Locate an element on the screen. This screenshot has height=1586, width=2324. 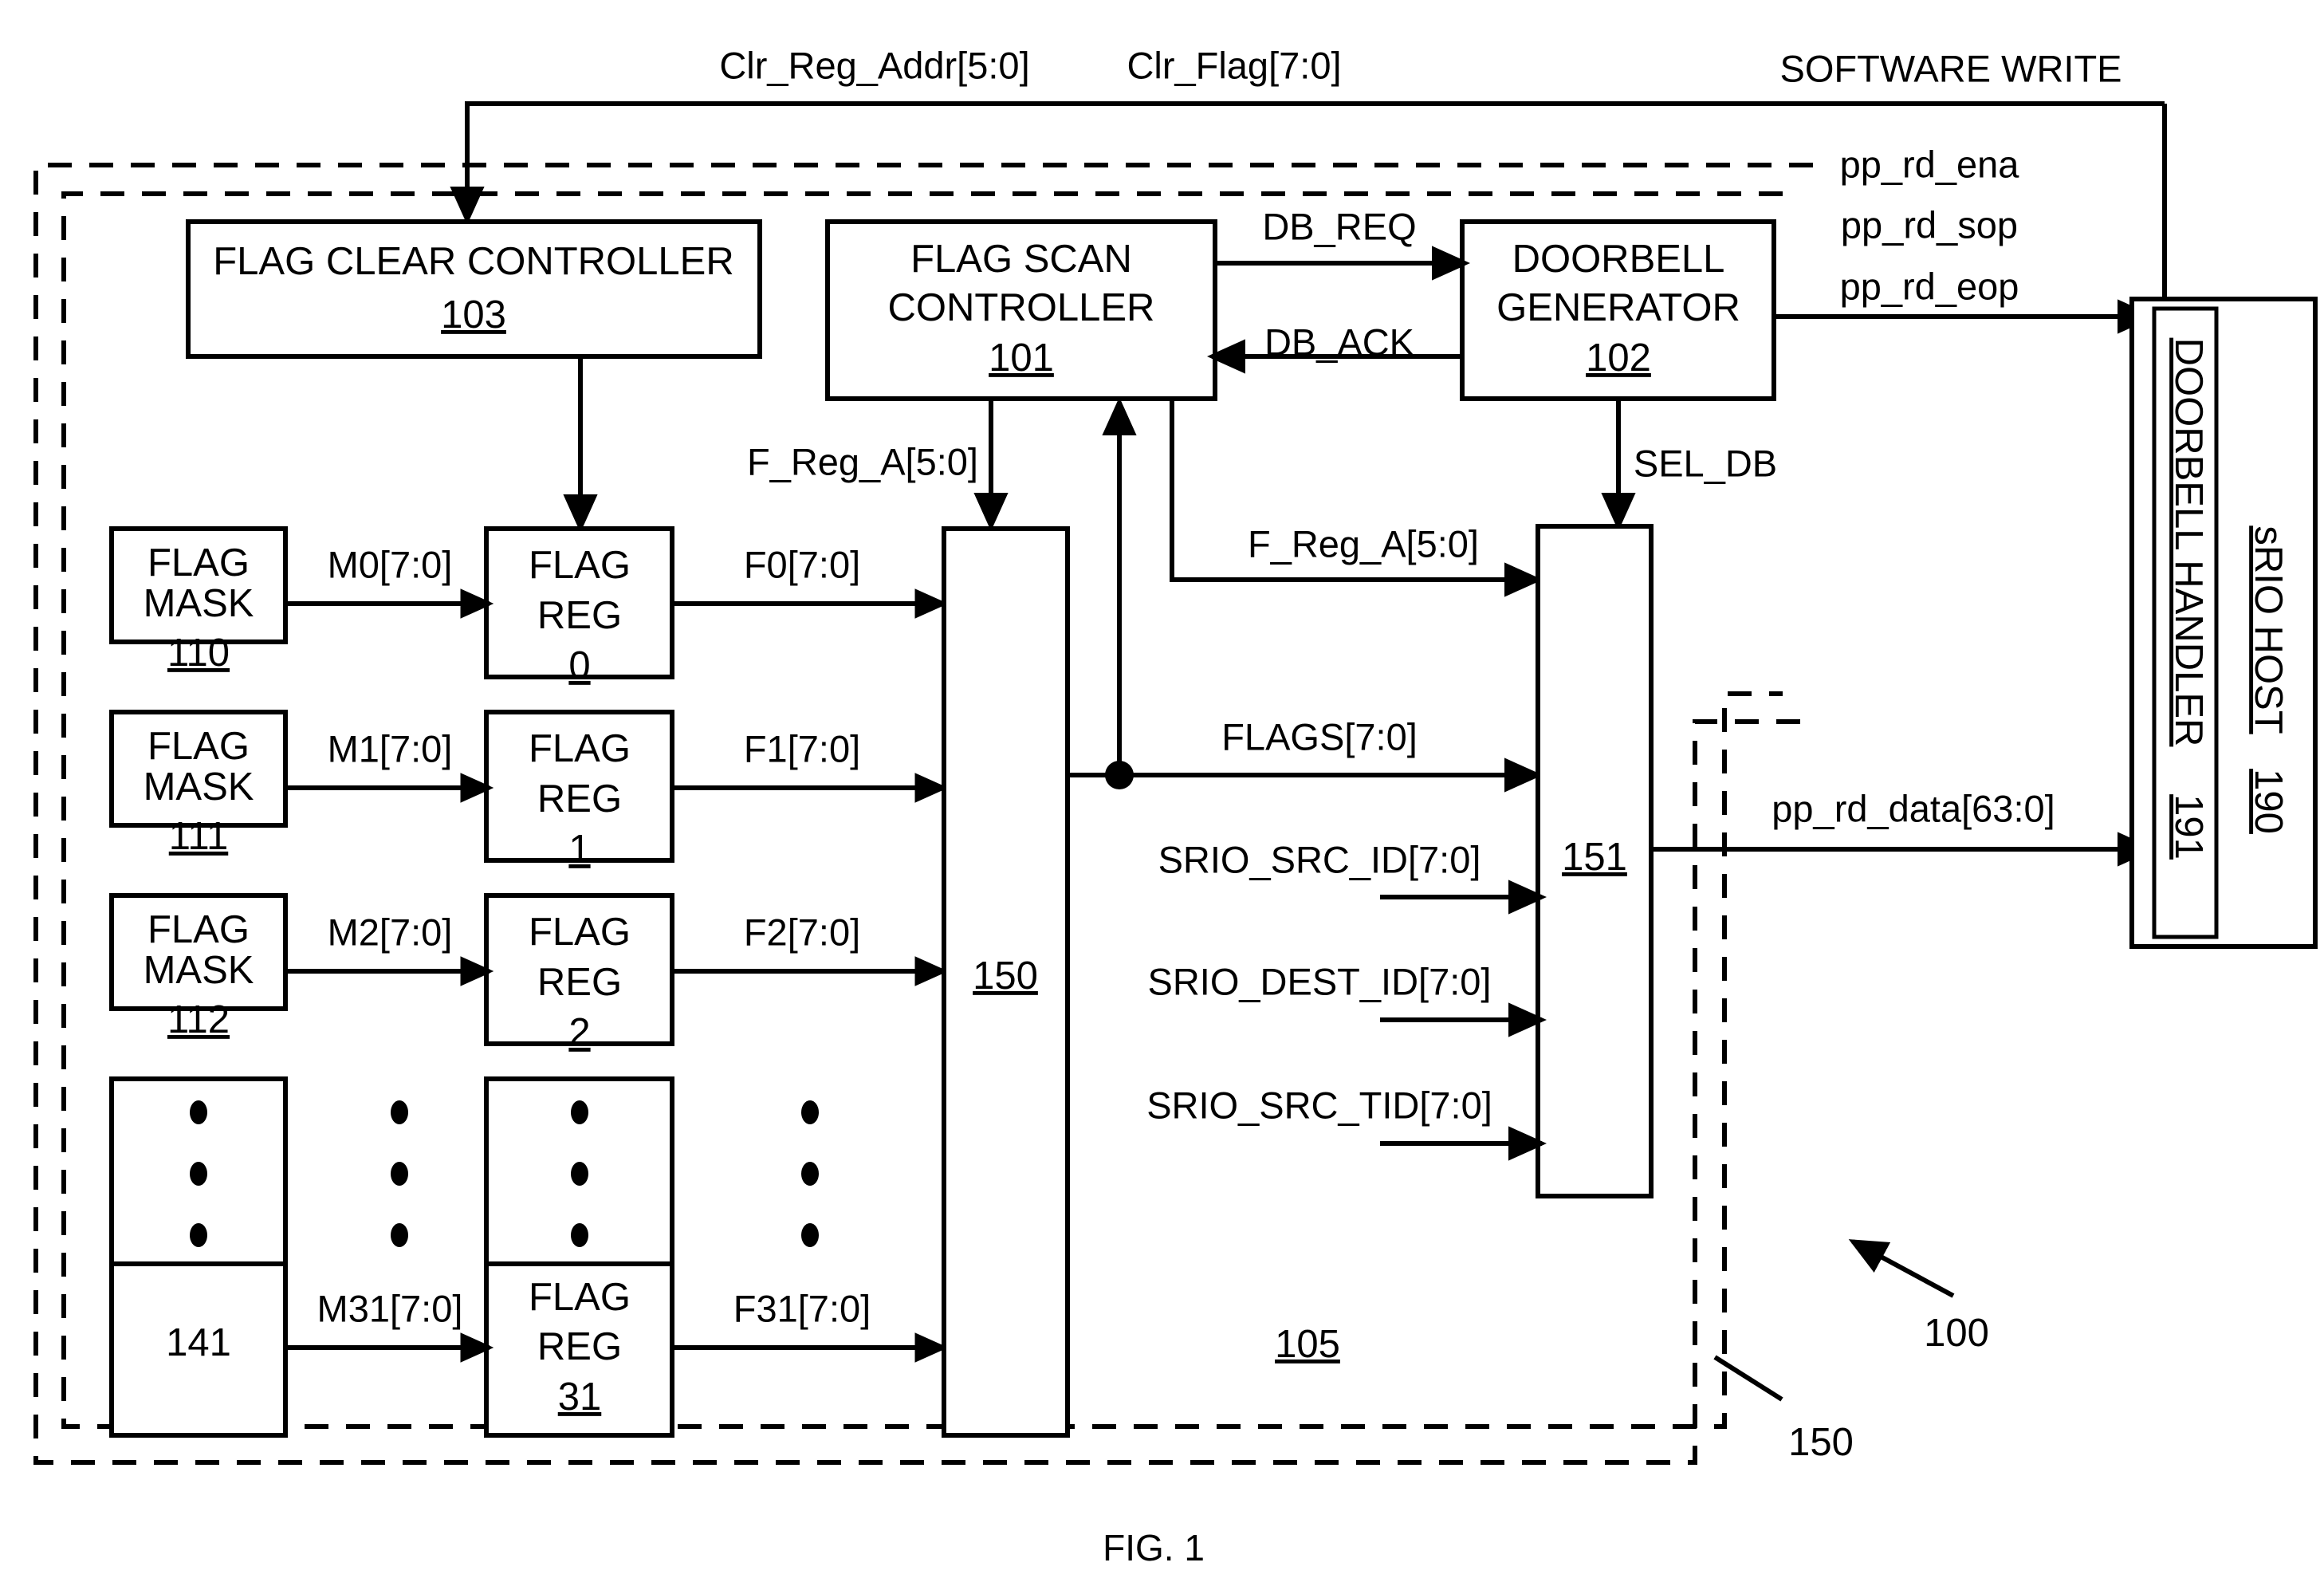
flags-junction-dot is located at coordinates (1119, 775).